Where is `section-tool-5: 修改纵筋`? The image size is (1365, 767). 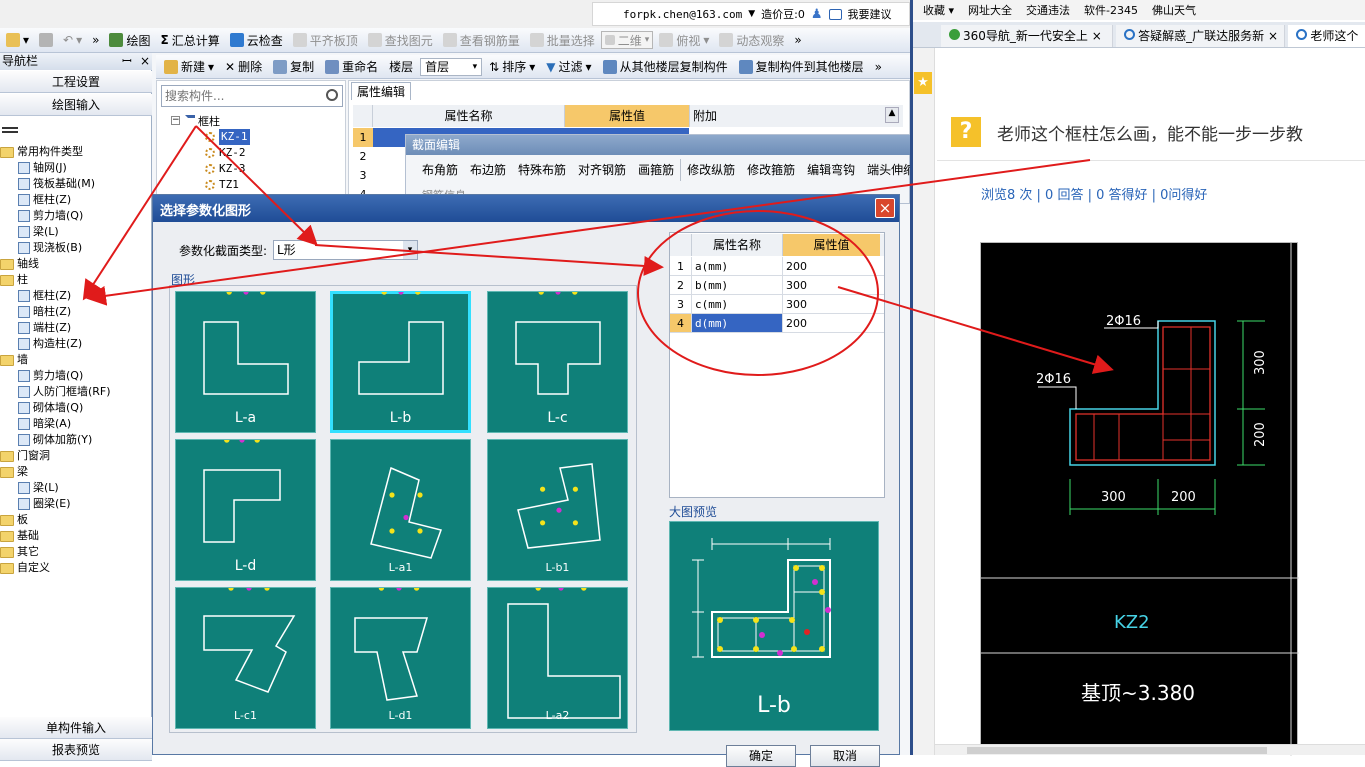 section-tool-5: 修改纵筋 is located at coordinates (710, 170).